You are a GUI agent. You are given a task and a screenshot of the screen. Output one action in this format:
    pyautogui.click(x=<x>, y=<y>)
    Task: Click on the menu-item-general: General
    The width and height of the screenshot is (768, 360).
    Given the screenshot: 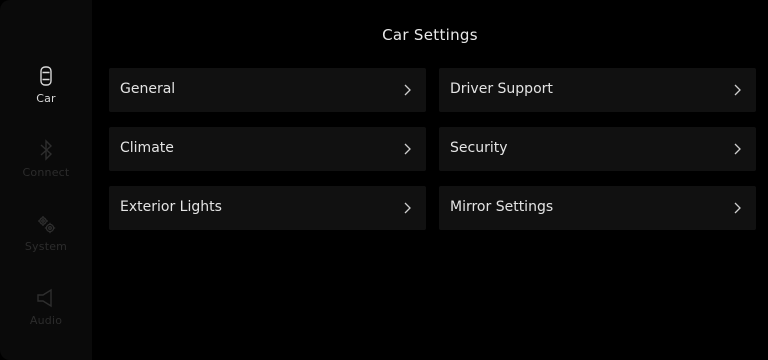 What is the action you would take?
    pyautogui.click(x=267, y=90)
    